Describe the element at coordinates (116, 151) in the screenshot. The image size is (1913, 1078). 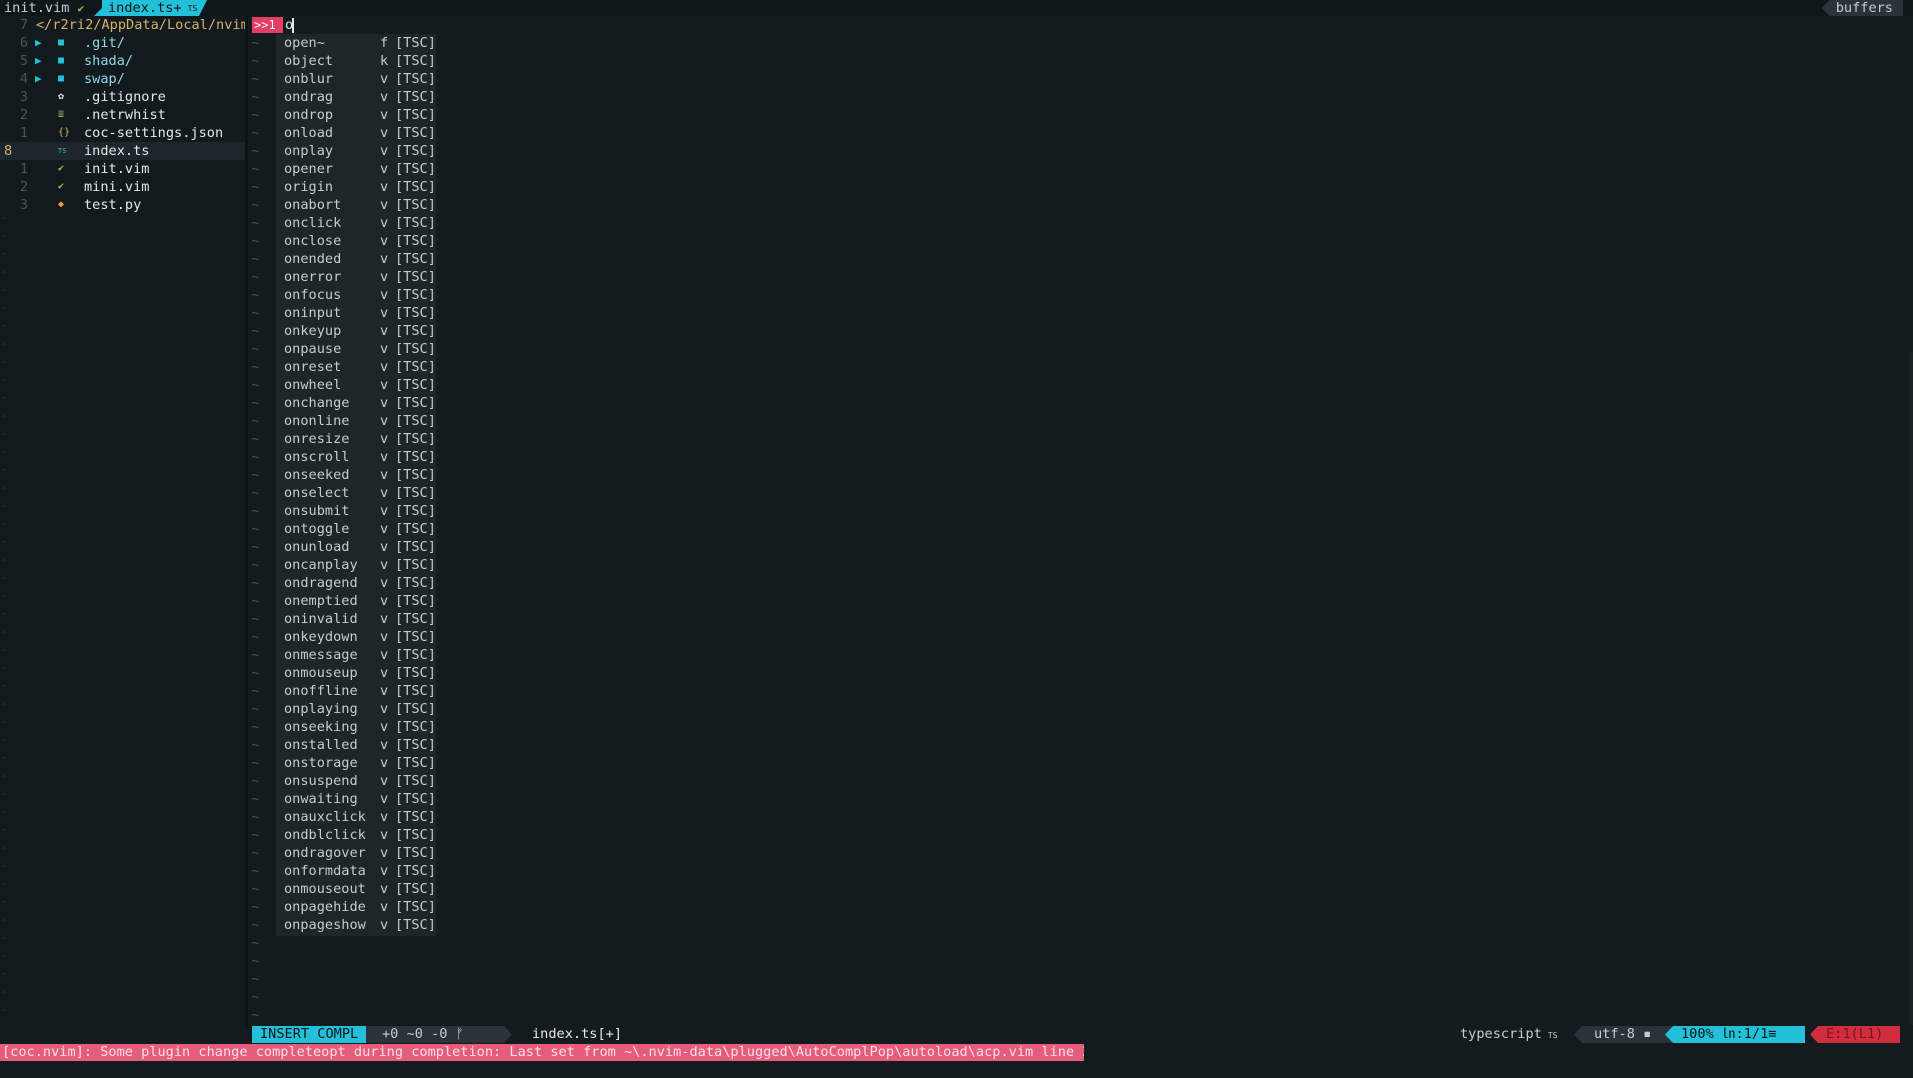
I see `file-name: index.ts` at that location.